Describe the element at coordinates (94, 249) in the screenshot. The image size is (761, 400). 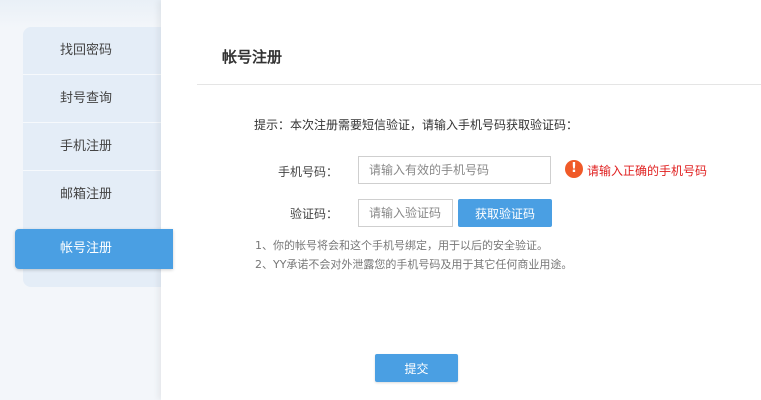
I see `sidebar-item-account-register: 帐号注册` at that location.